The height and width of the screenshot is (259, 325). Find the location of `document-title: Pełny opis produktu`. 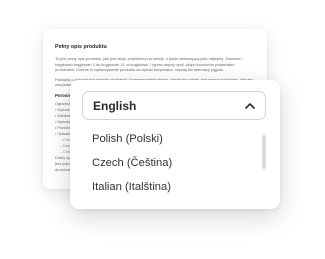

document-title: Pełny opis produktu is located at coordinates (81, 47).